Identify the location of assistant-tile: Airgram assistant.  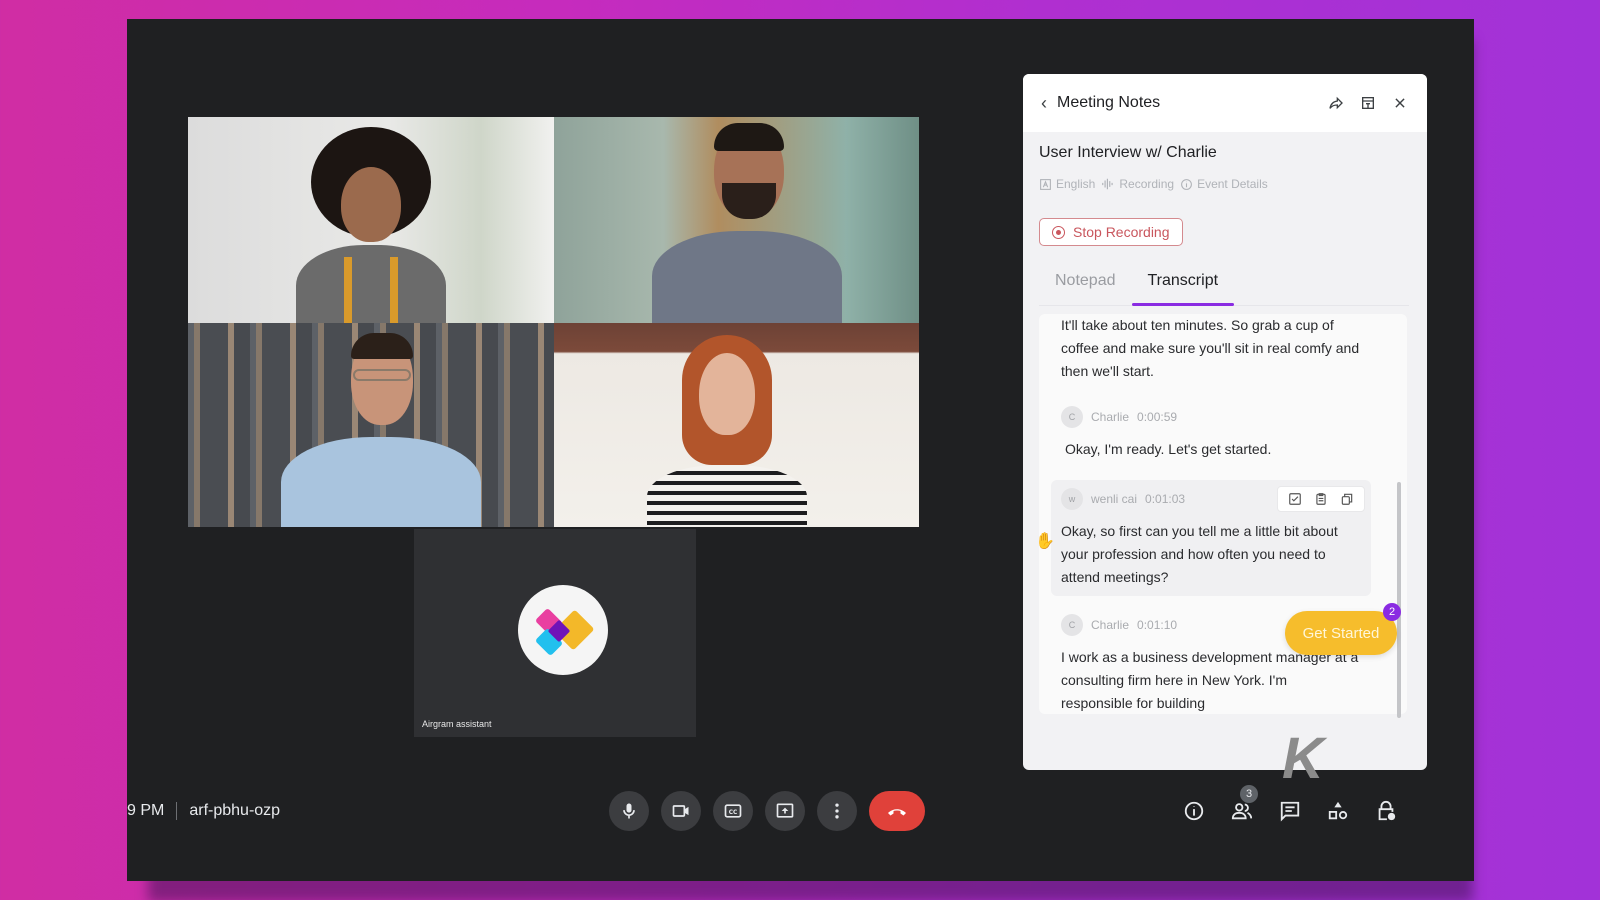
(555, 633).